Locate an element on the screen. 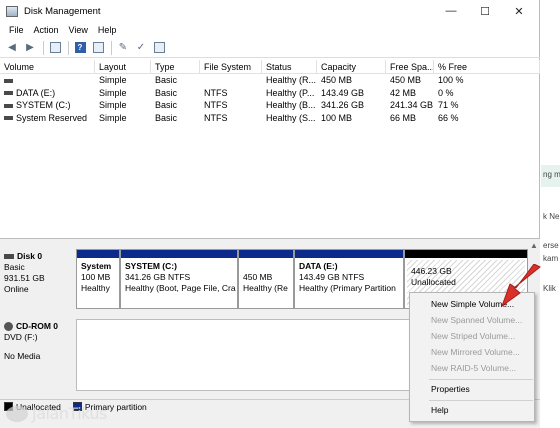 Image resolution: width=560 pixels, height=428 pixels. window-controls: — ☐ ✕ is located at coordinates (485, 11).